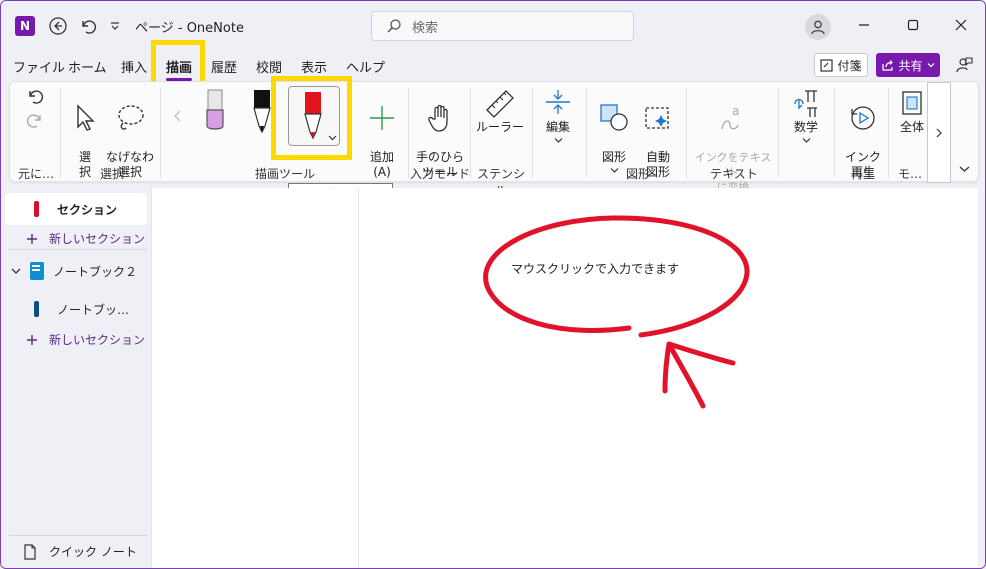 The height and width of the screenshot is (569, 986). I want to click on ink-drawing, so click(616, 312).